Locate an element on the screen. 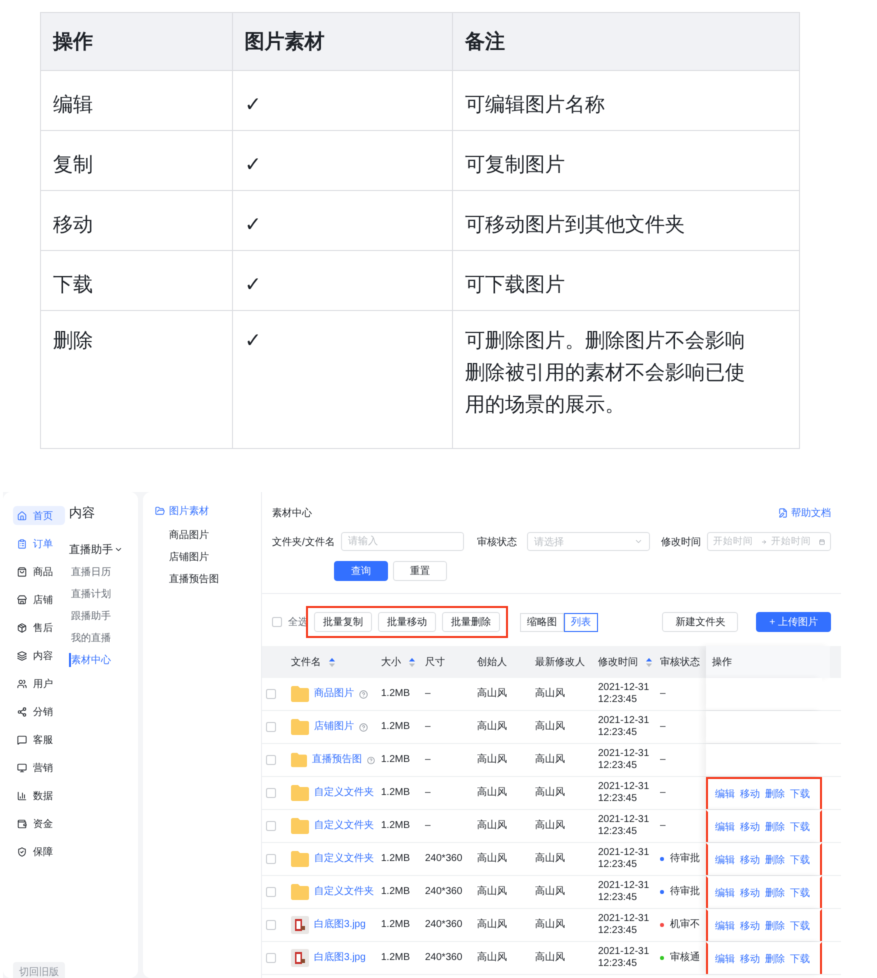 The width and height of the screenshot is (877, 978). folder-item: 店铺图片 is located at coordinates (202, 557).